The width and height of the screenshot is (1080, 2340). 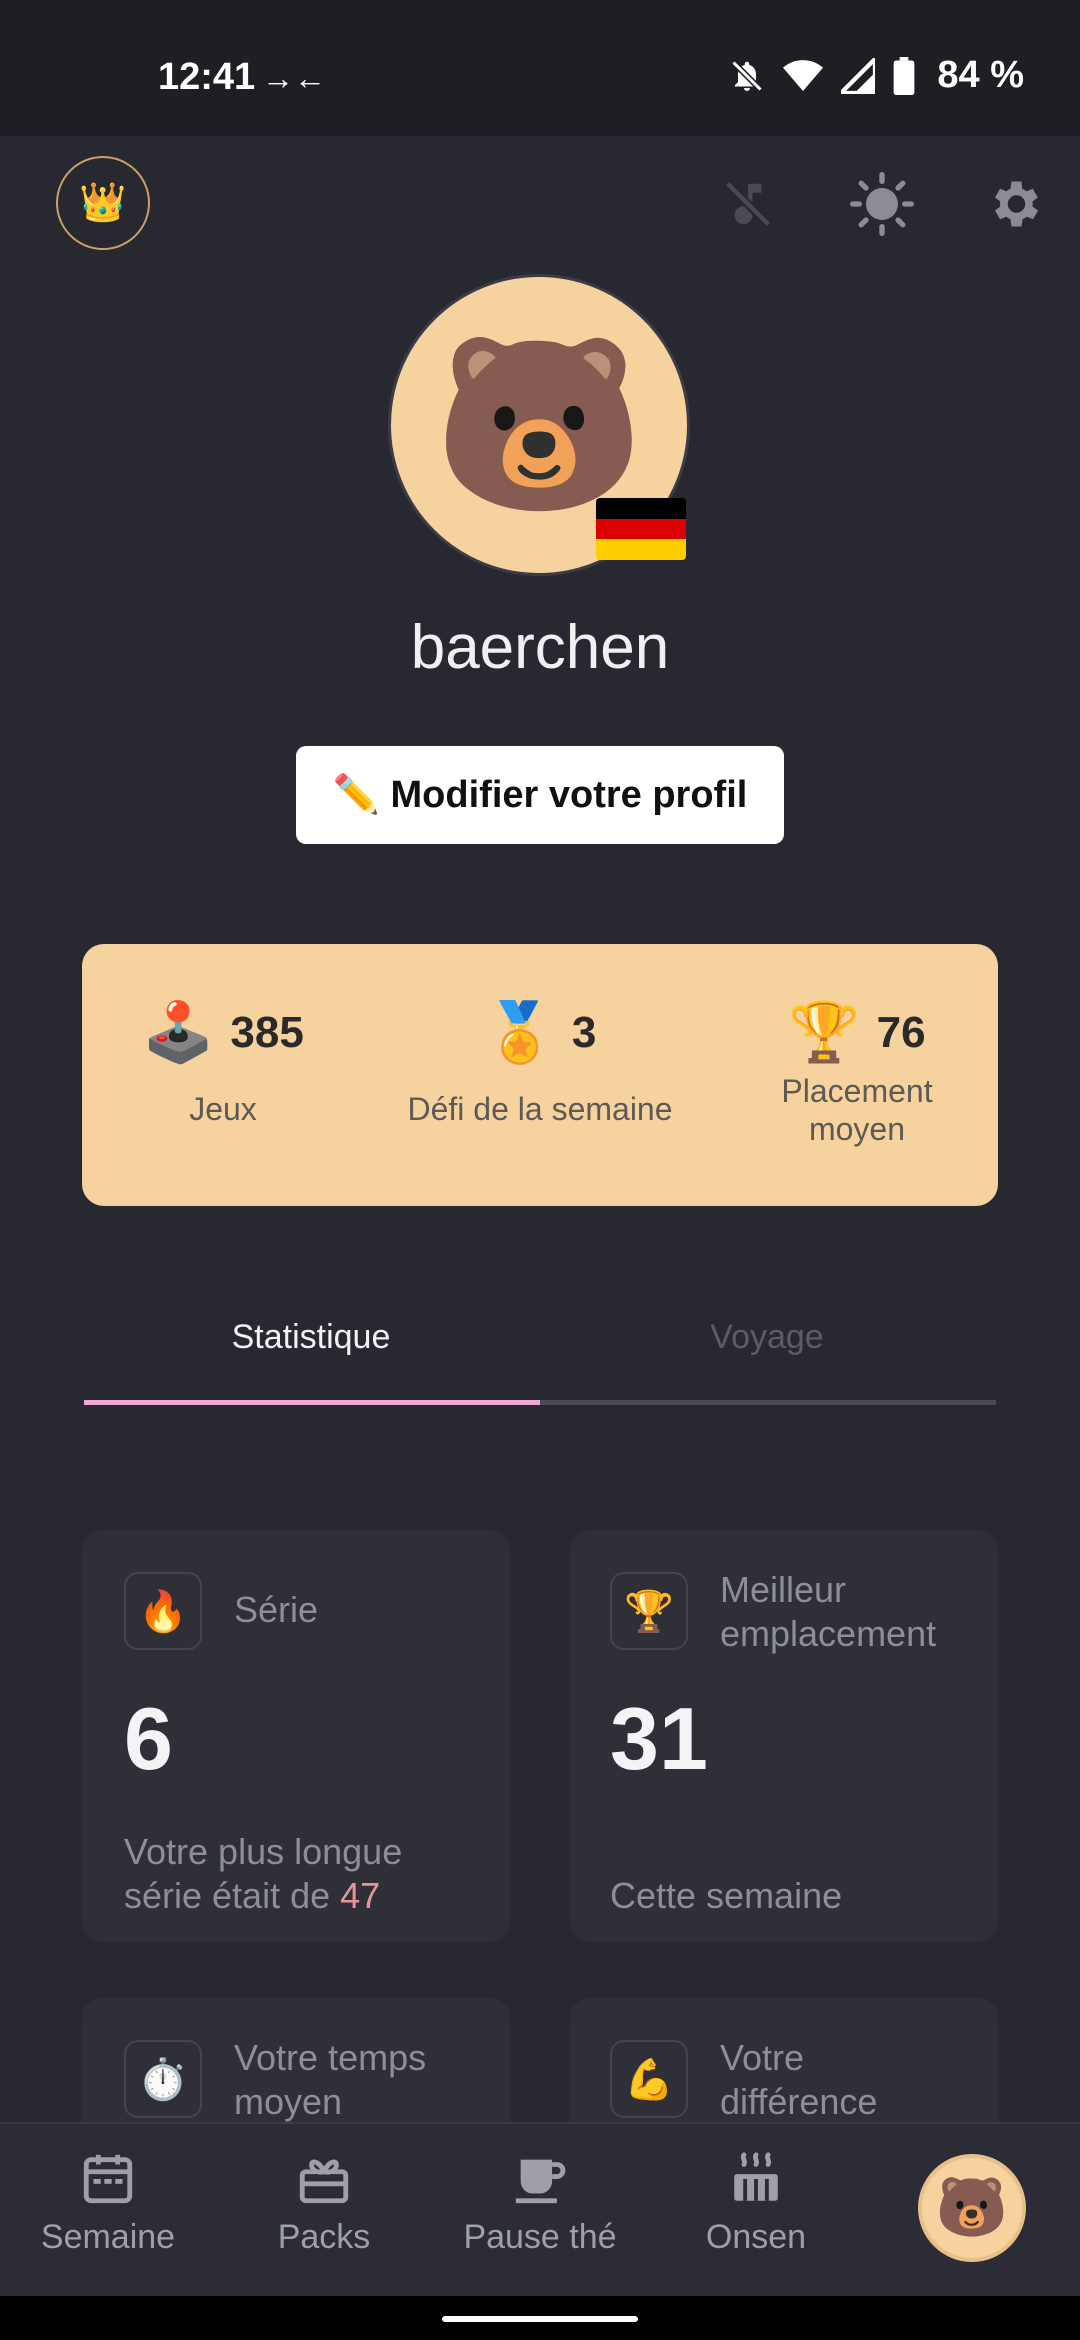 What do you see at coordinates (641, 529) in the screenshot?
I see `germany-flag-icon` at bounding box center [641, 529].